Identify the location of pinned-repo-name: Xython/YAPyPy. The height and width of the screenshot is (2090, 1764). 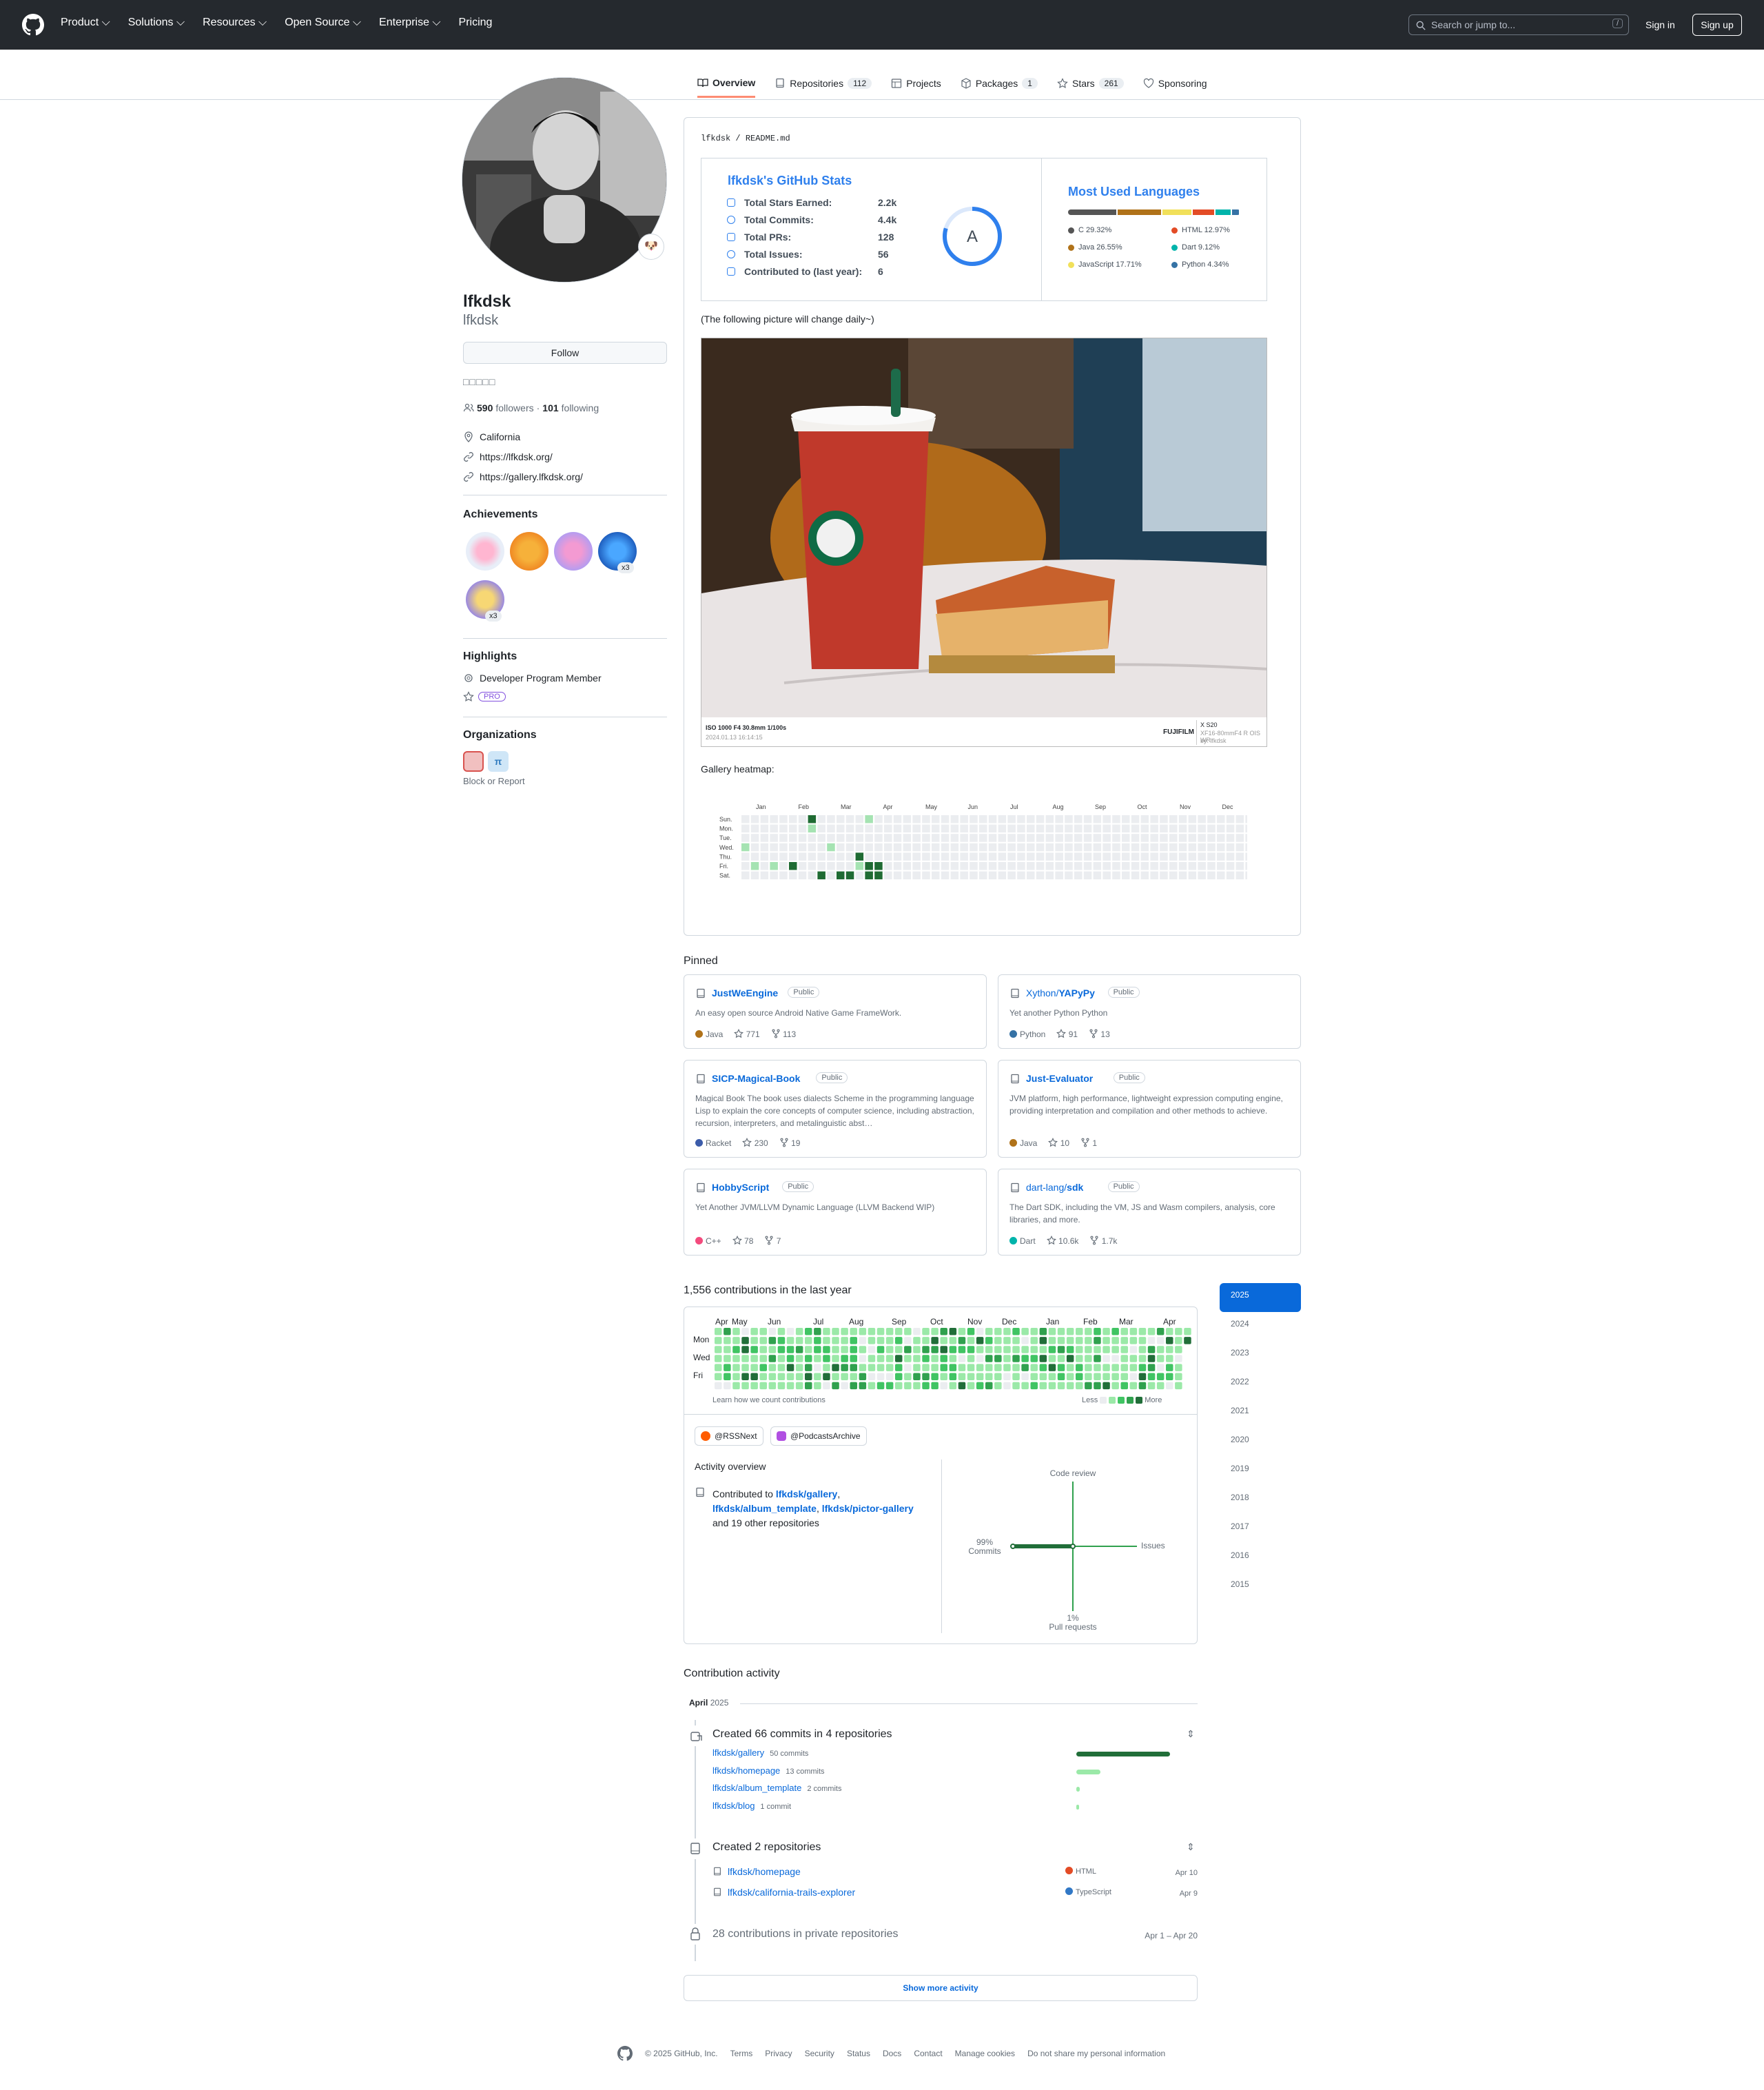
(1060, 992).